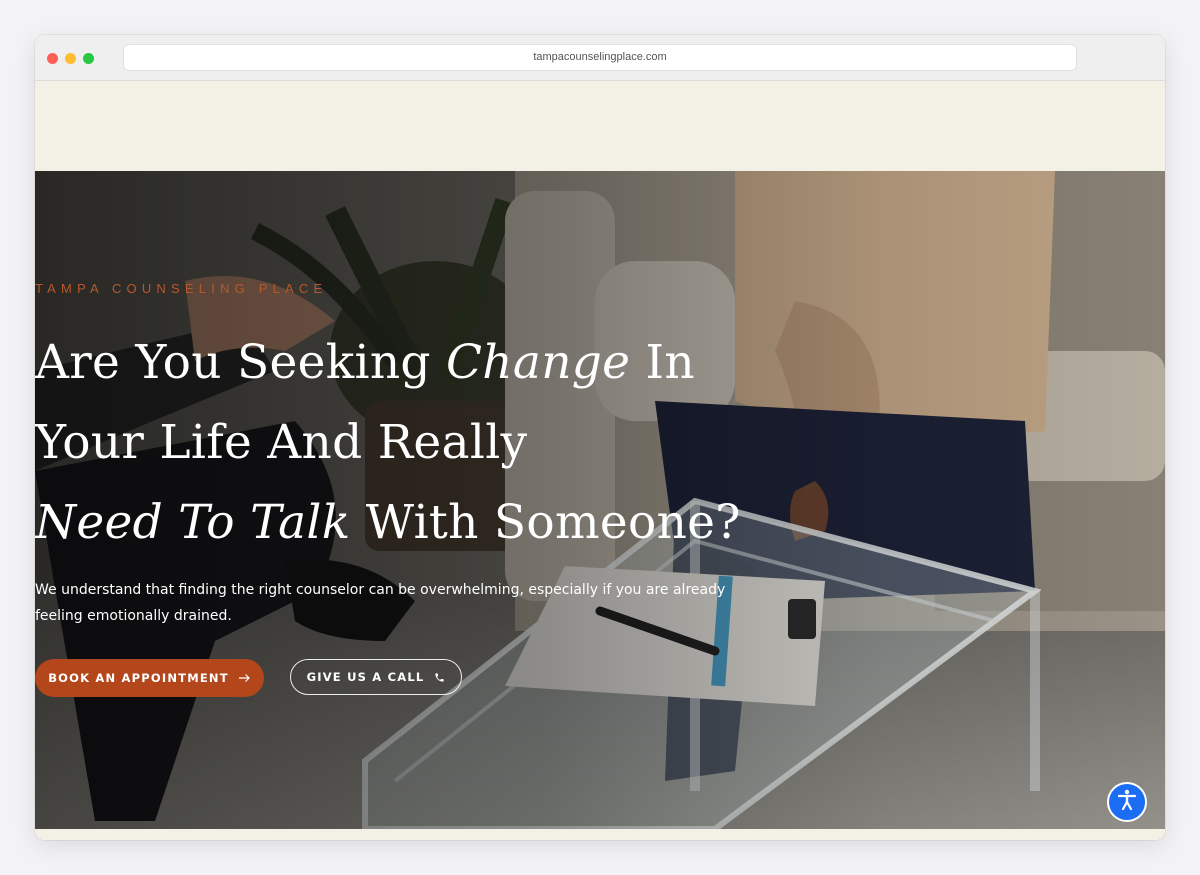  What do you see at coordinates (600, 126) in the screenshot?
I see `site-header-band` at bounding box center [600, 126].